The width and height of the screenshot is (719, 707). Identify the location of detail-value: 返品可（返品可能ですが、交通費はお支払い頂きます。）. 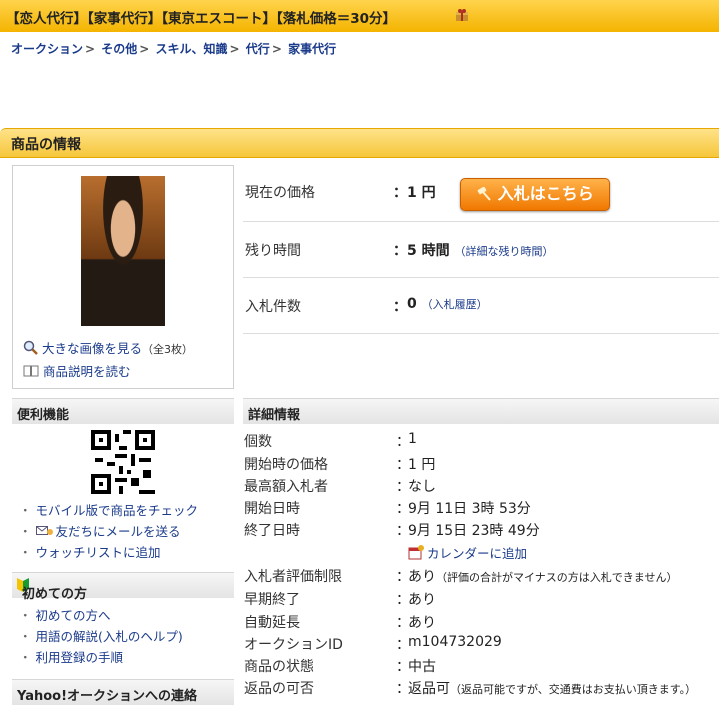
(552, 688).